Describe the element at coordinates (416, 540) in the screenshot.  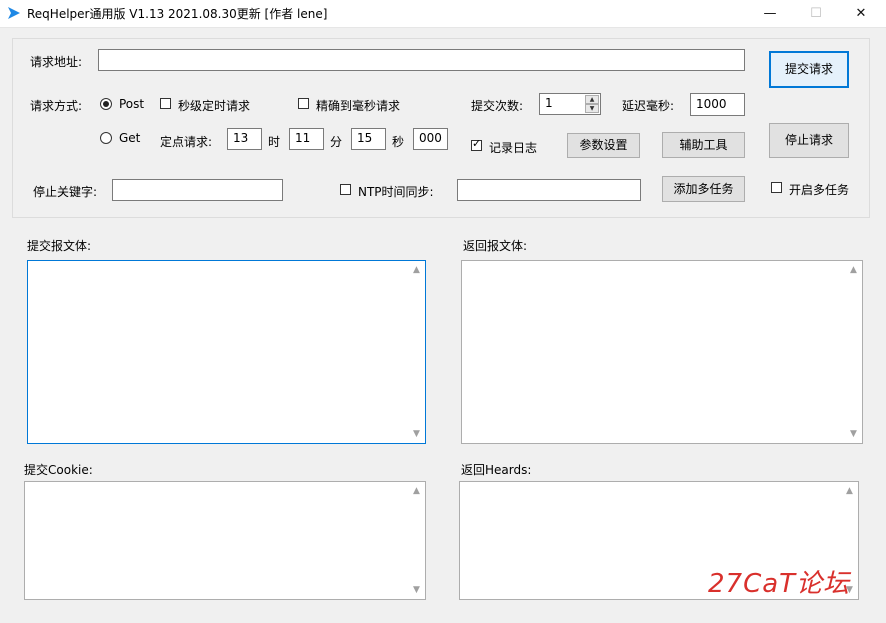
I see `submit-cookie-scrollbar: ▲ ▼` at that location.